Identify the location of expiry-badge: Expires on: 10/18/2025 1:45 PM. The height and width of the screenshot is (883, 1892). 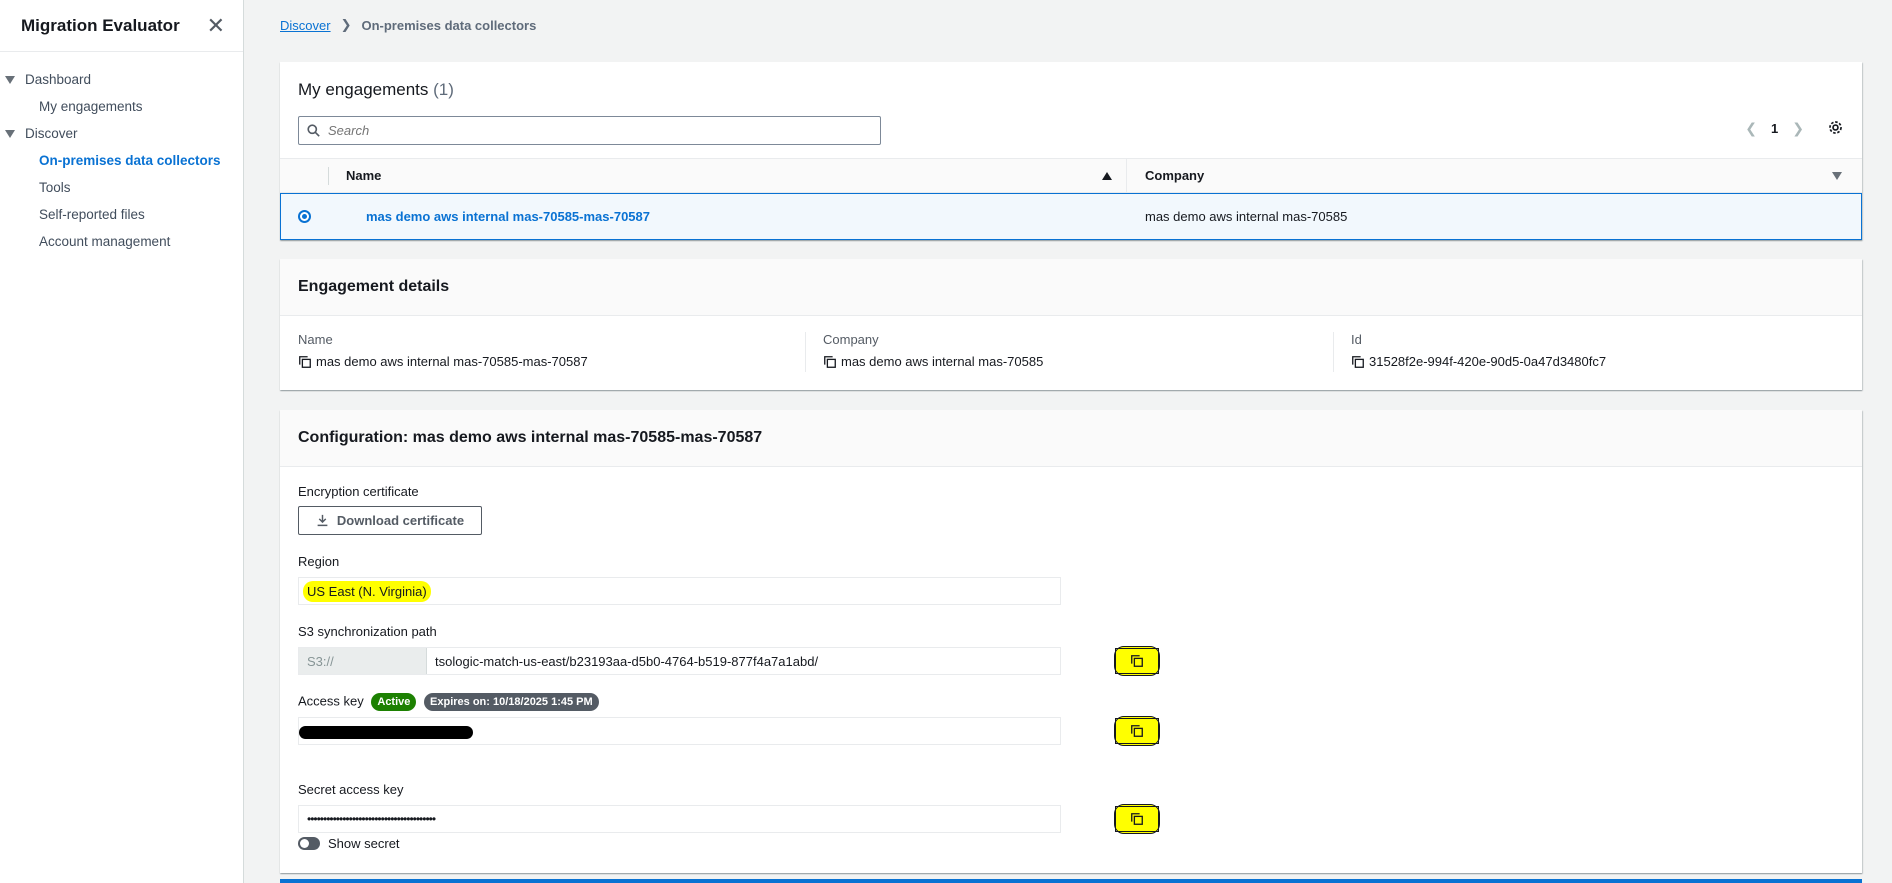
(511, 702).